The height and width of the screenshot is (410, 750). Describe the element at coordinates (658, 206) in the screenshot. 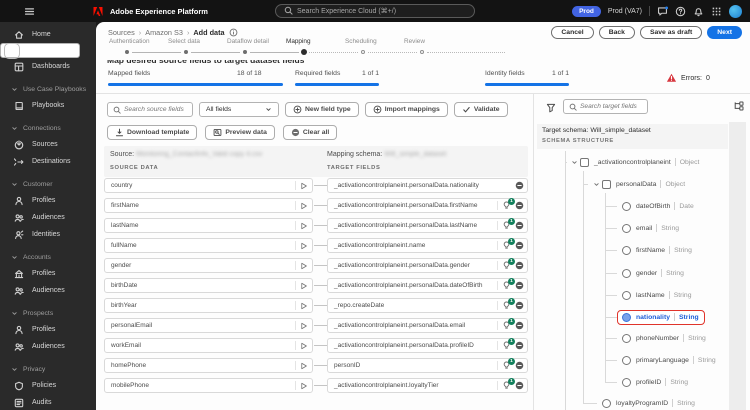

I see `schema-node-dateofbirth: dateOfBirth Date` at that location.